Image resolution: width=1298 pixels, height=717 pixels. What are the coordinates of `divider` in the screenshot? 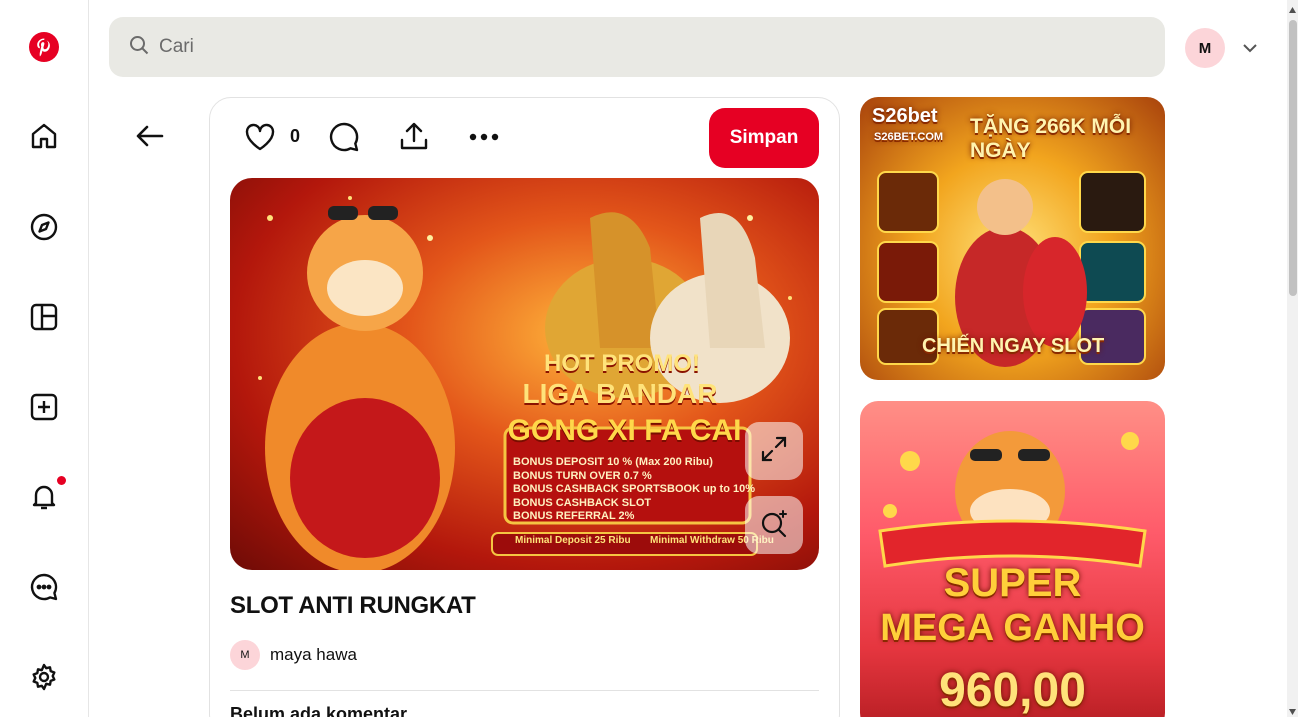 It's located at (524, 690).